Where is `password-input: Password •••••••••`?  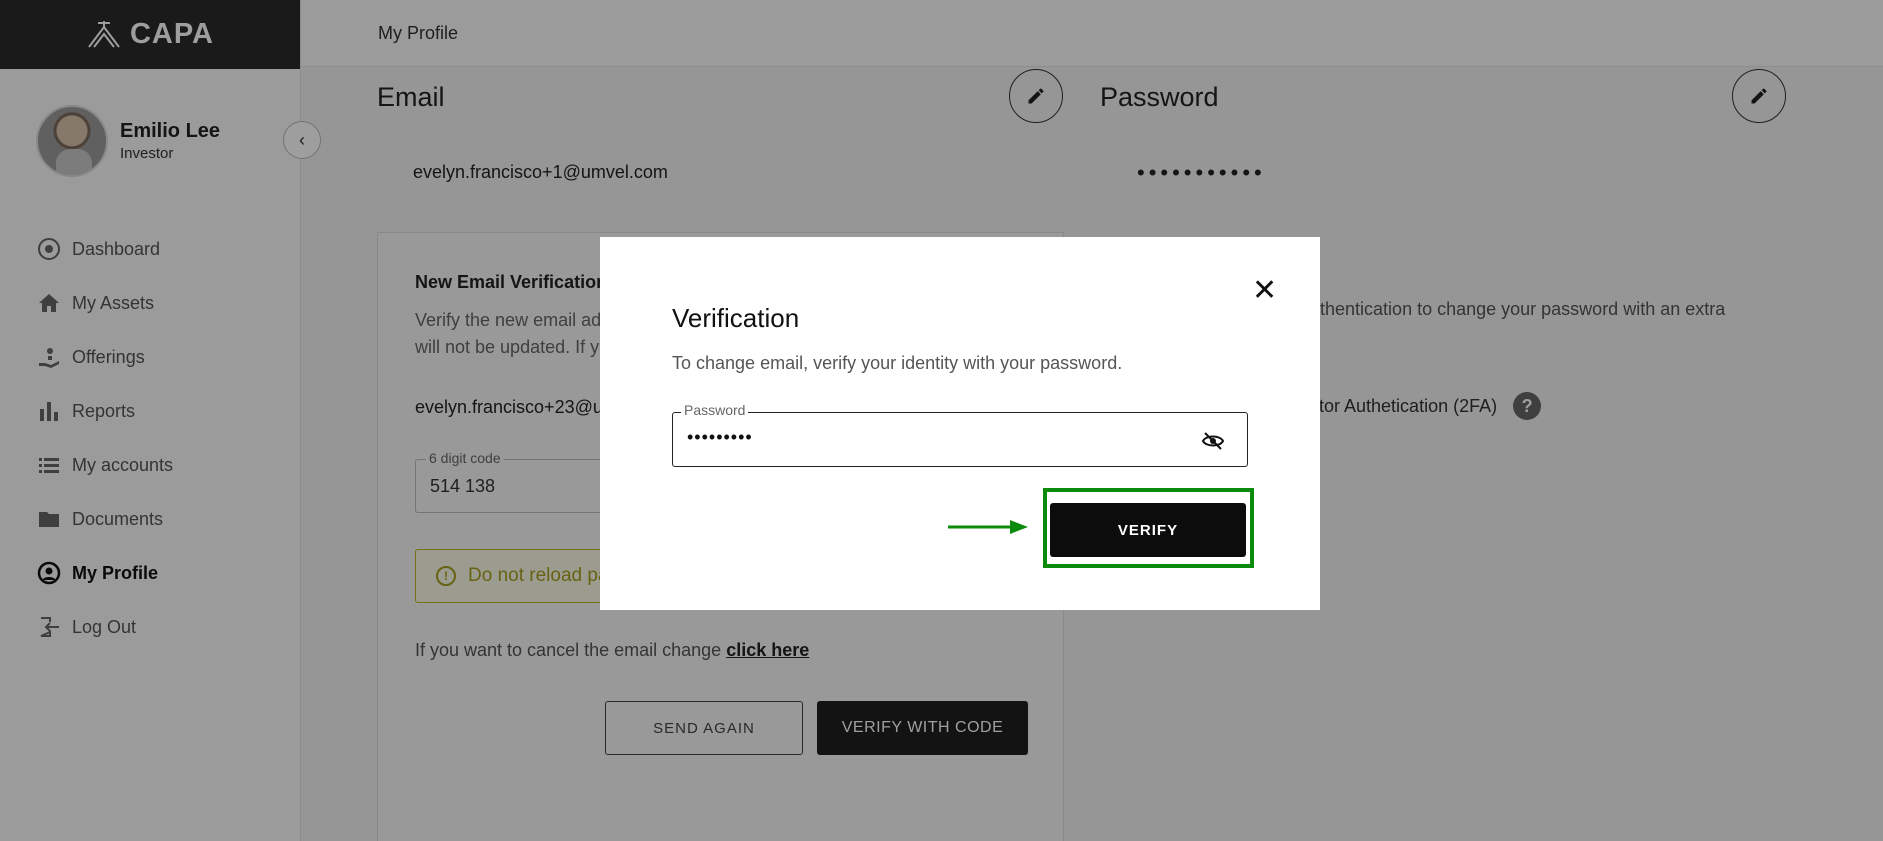
password-input: Password ••••••••• is located at coordinates (960, 434).